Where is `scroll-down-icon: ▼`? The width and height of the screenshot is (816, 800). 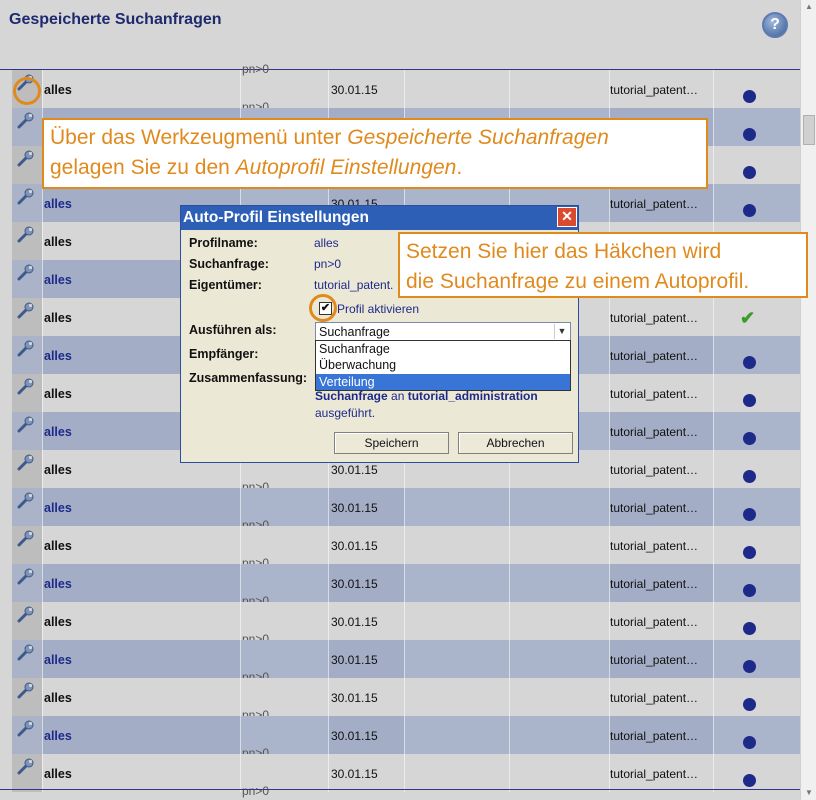
scroll-down-icon: ▼ is located at coordinates (808, 793).